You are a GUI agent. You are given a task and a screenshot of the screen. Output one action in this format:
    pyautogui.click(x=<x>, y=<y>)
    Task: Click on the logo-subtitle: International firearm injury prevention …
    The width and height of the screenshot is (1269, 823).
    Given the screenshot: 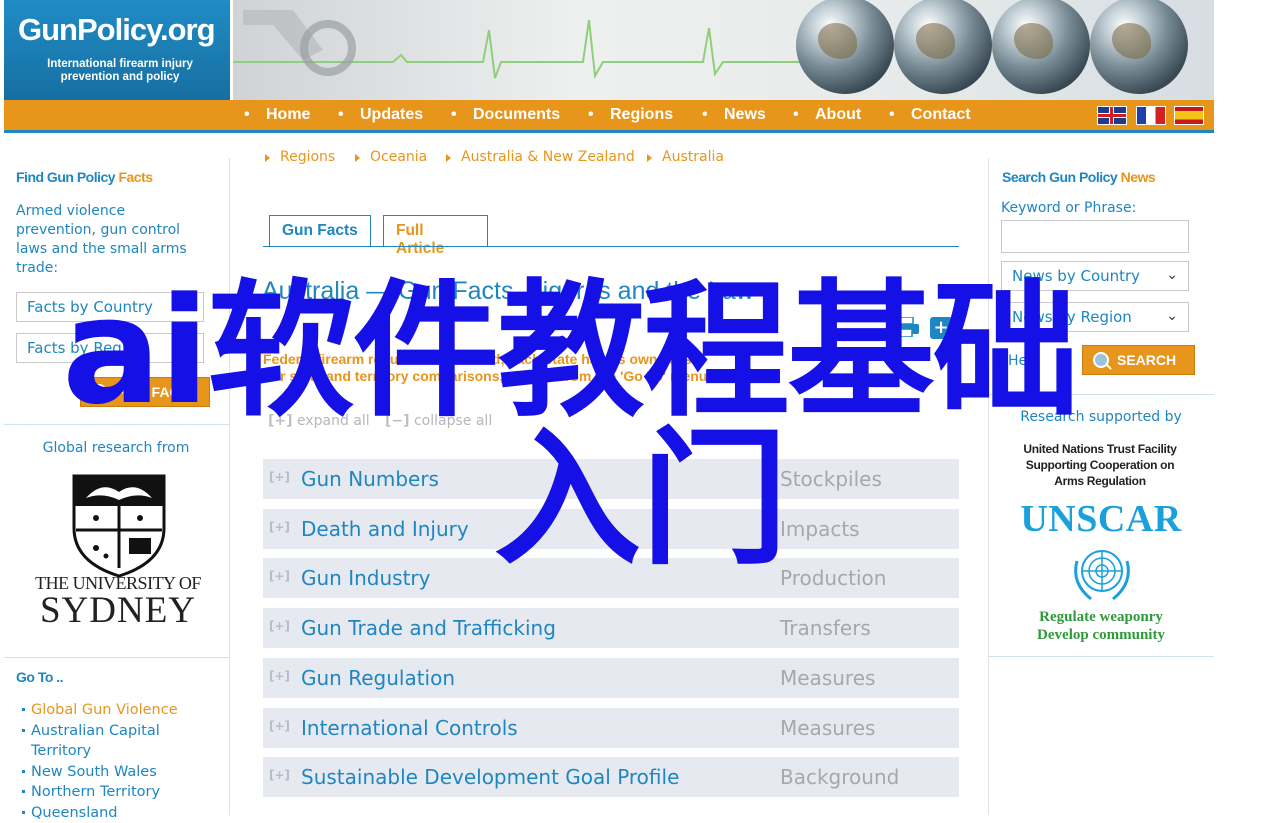 What is the action you would take?
    pyautogui.click(x=120, y=71)
    